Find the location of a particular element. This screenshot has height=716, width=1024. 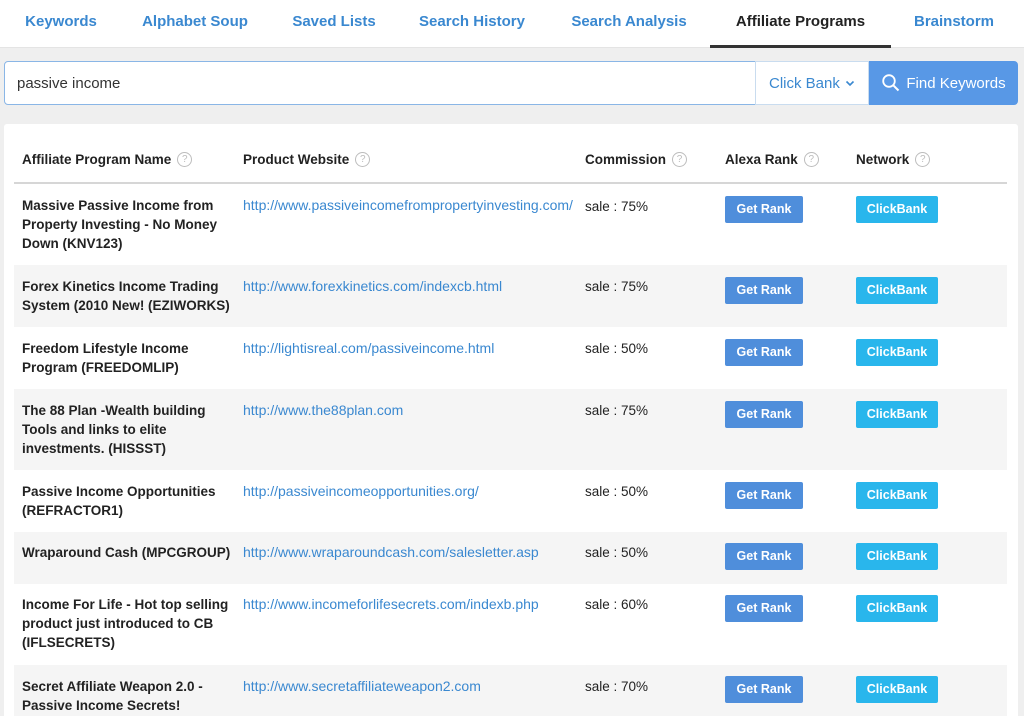

tab-brainstorm: Brainstorm is located at coordinates (954, 24).